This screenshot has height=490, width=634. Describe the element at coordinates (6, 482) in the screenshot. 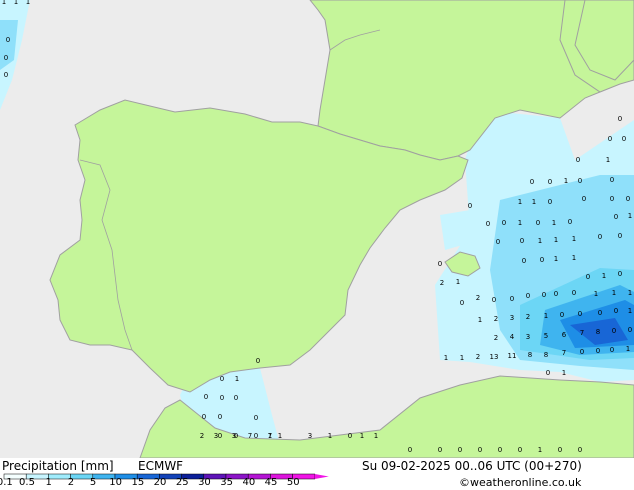

I see `legend-tick-label: 0.1` at that location.